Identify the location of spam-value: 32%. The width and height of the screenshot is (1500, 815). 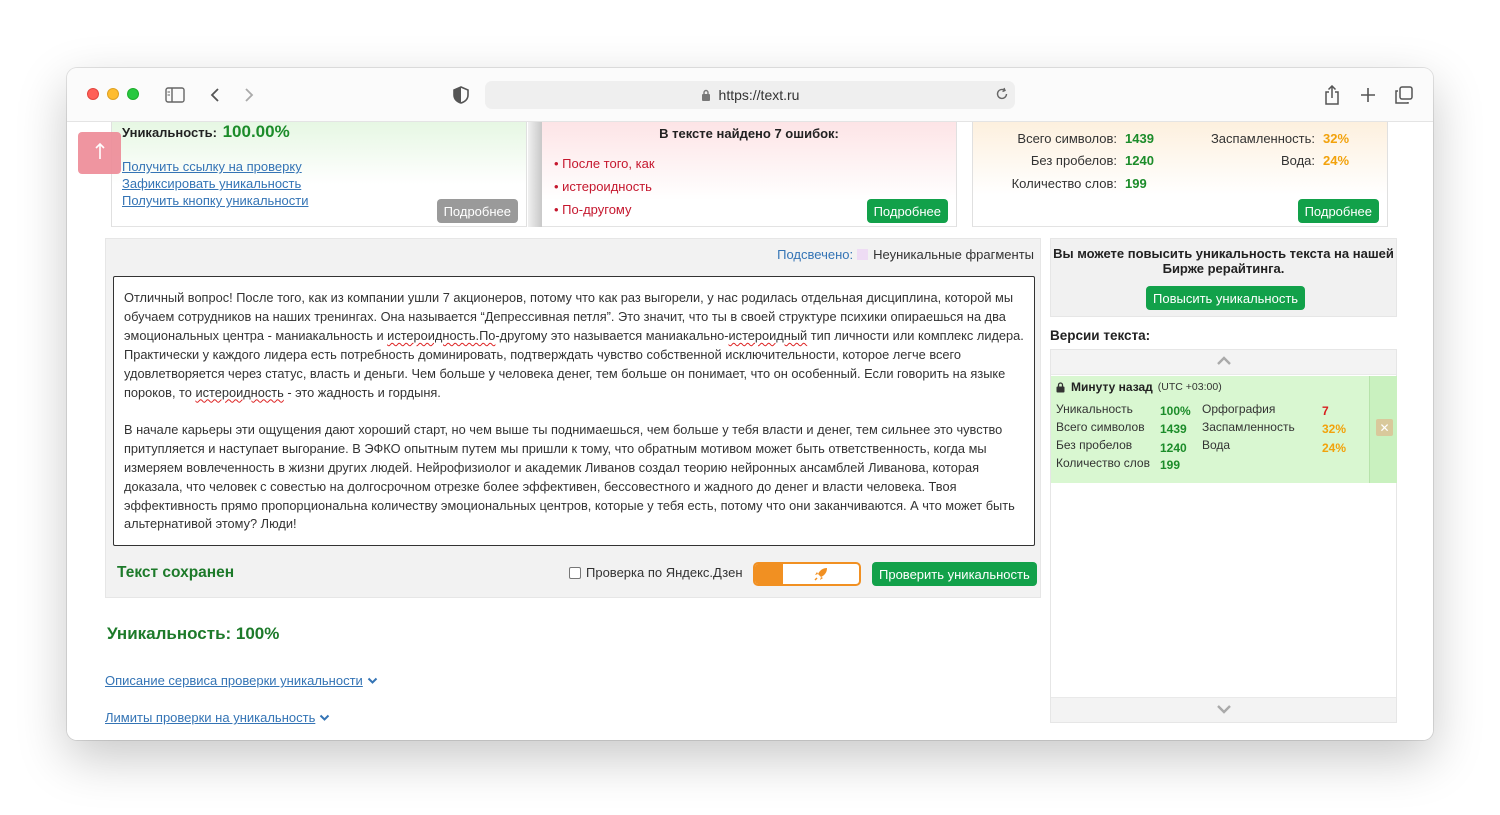
(1336, 138).